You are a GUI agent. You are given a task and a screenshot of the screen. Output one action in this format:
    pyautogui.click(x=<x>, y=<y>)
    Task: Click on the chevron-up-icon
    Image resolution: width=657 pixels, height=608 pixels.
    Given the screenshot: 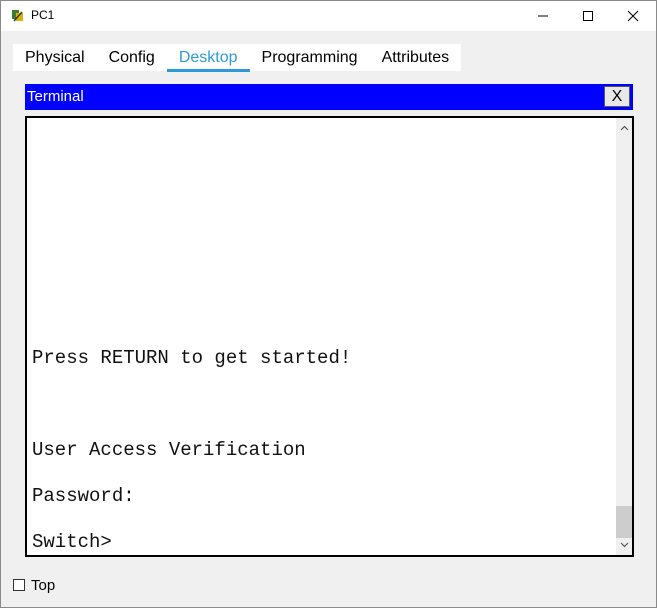 What is the action you would take?
    pyautogui.click(x=624, y=128)
    